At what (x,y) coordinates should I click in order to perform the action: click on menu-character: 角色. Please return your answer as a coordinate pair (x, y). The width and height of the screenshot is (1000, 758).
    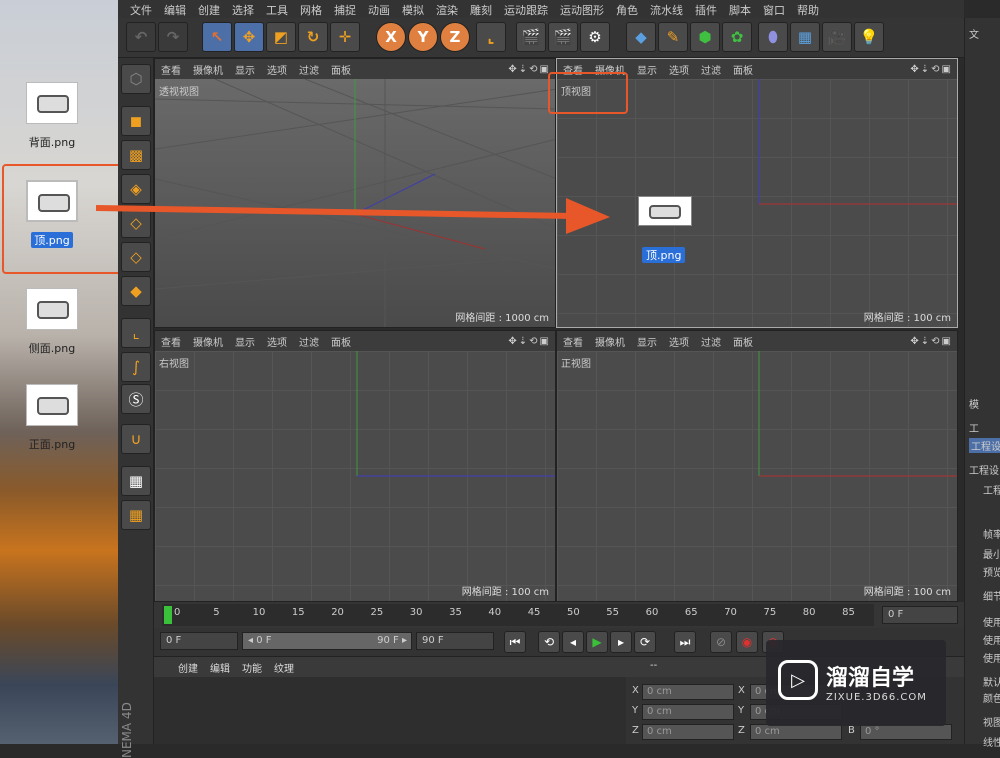
    Looking at the image, I should click on (627, 9).